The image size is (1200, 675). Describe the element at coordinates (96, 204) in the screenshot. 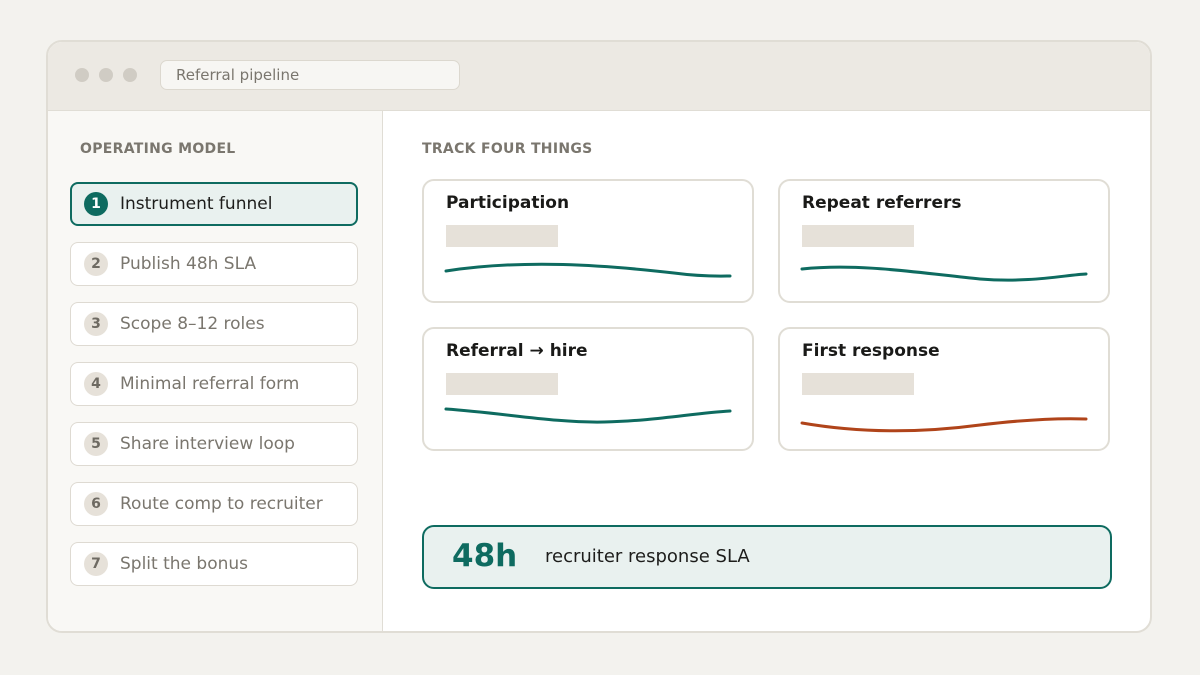

I see `step-number-badge: 1` at that location.